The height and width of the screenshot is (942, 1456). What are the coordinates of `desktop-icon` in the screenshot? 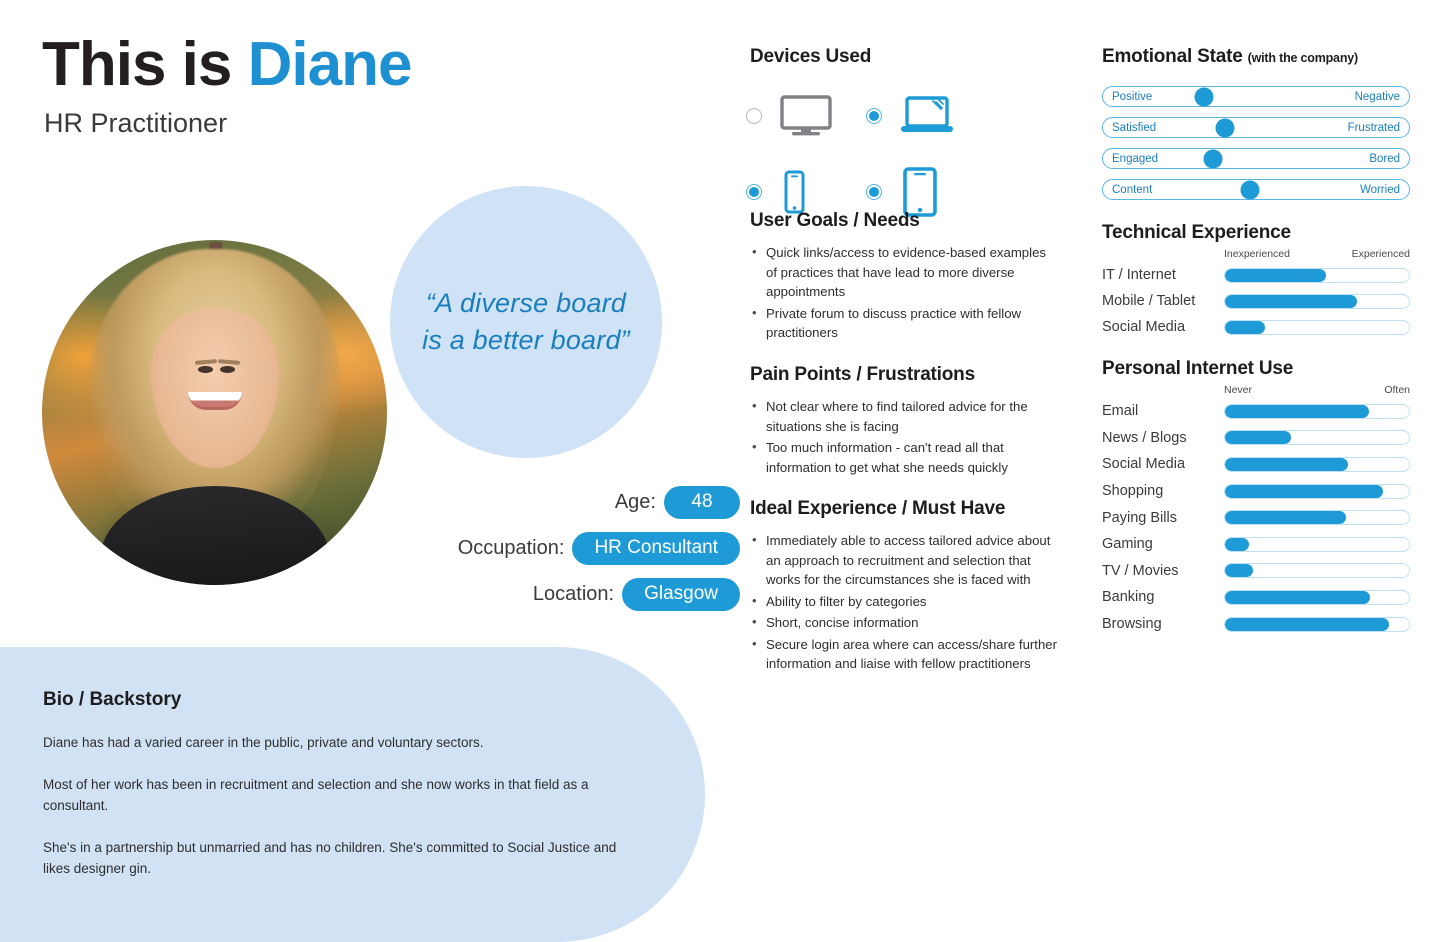 It's located at (806, 115).